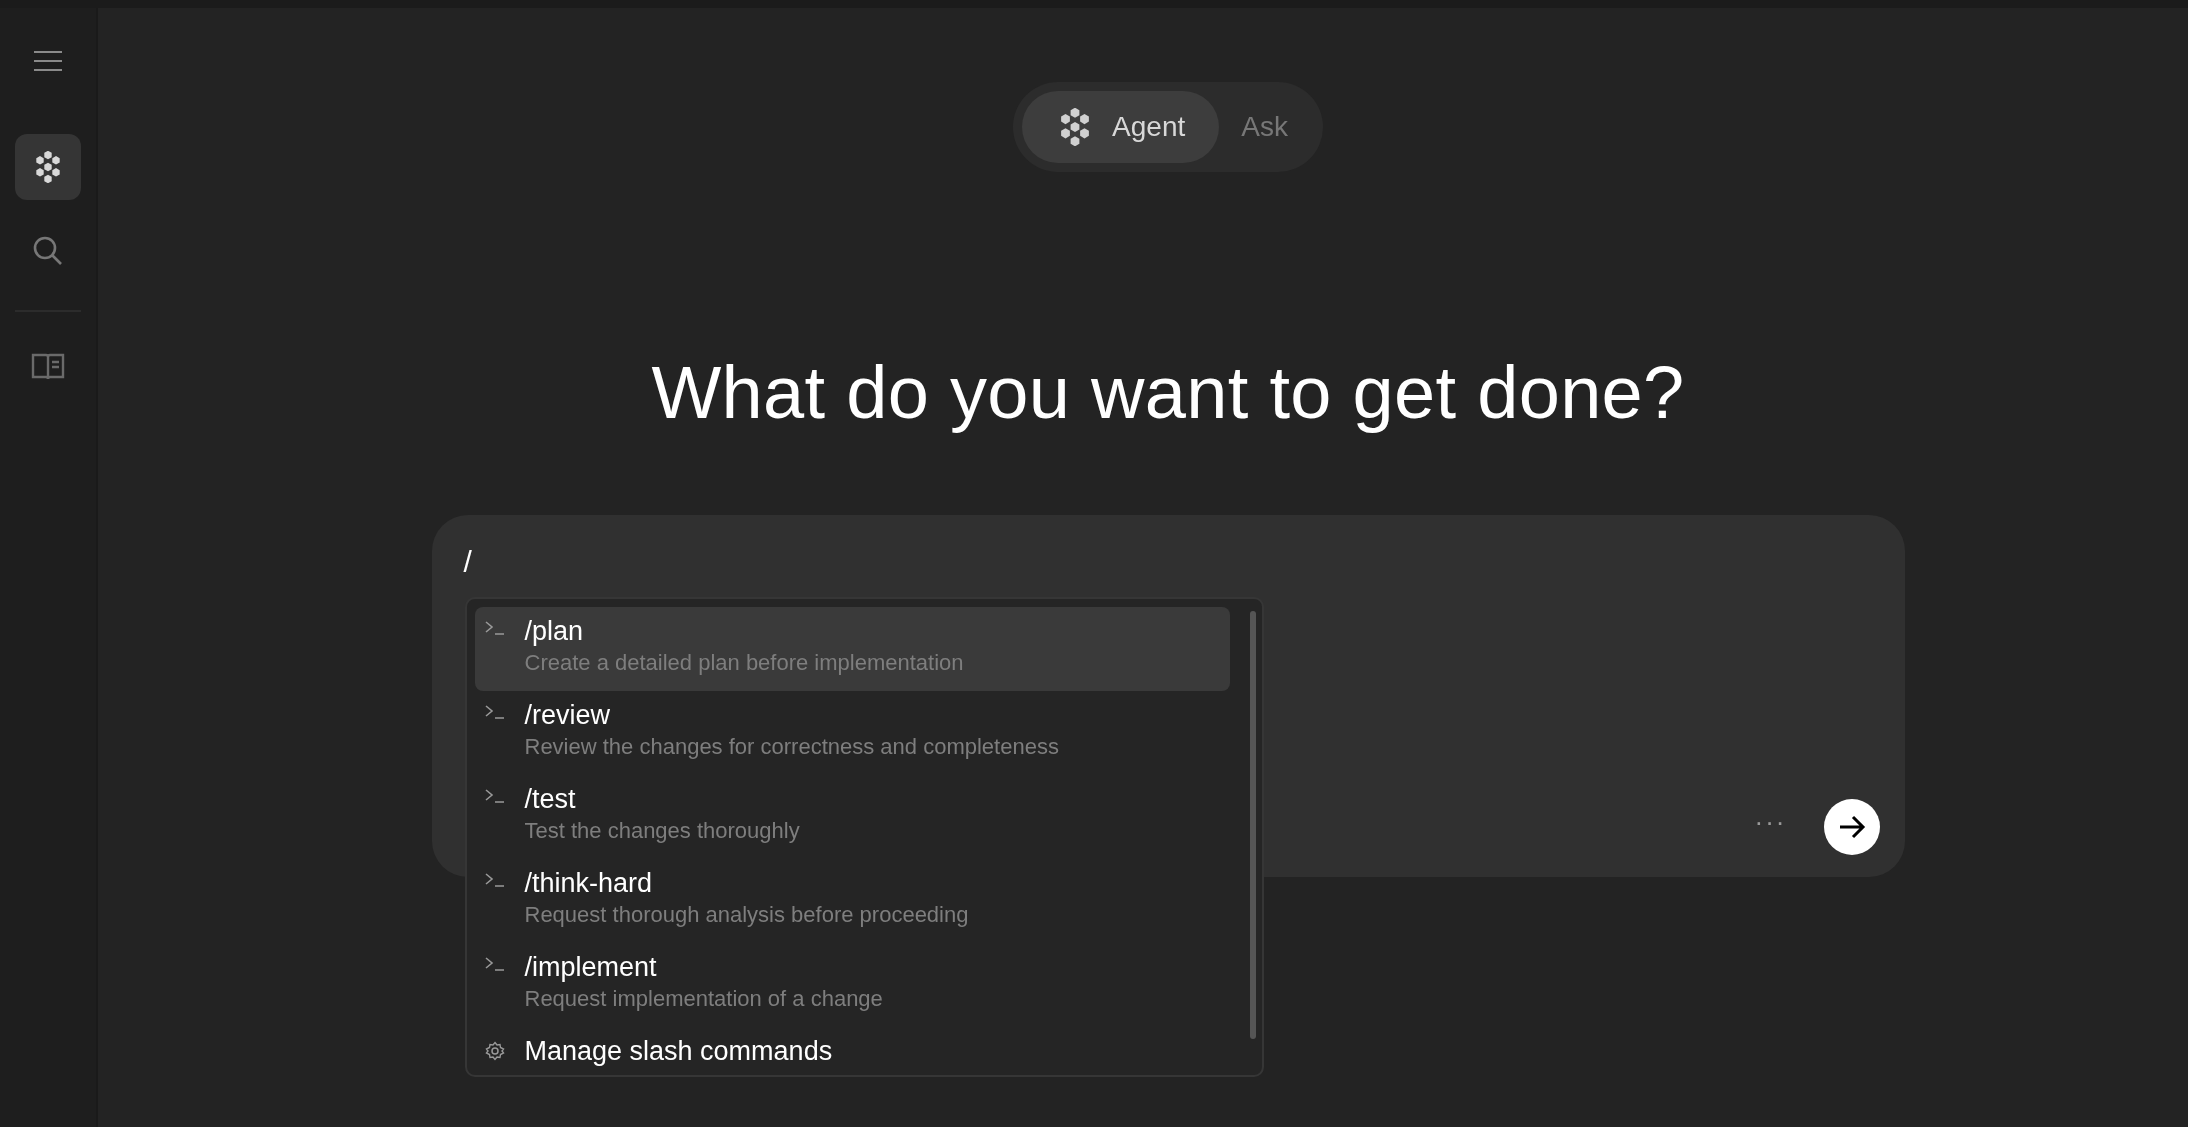 This screenshot has height=1127, width=2188. I want to click on input-text: /, so click(467, 562).